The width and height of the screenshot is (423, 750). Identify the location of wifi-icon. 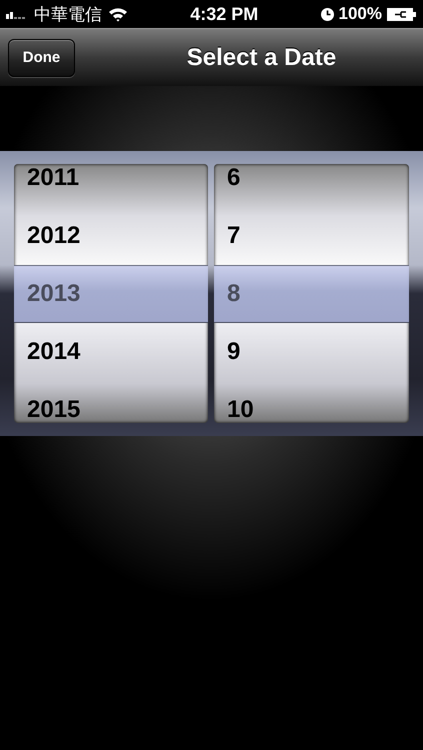
(118, 14).